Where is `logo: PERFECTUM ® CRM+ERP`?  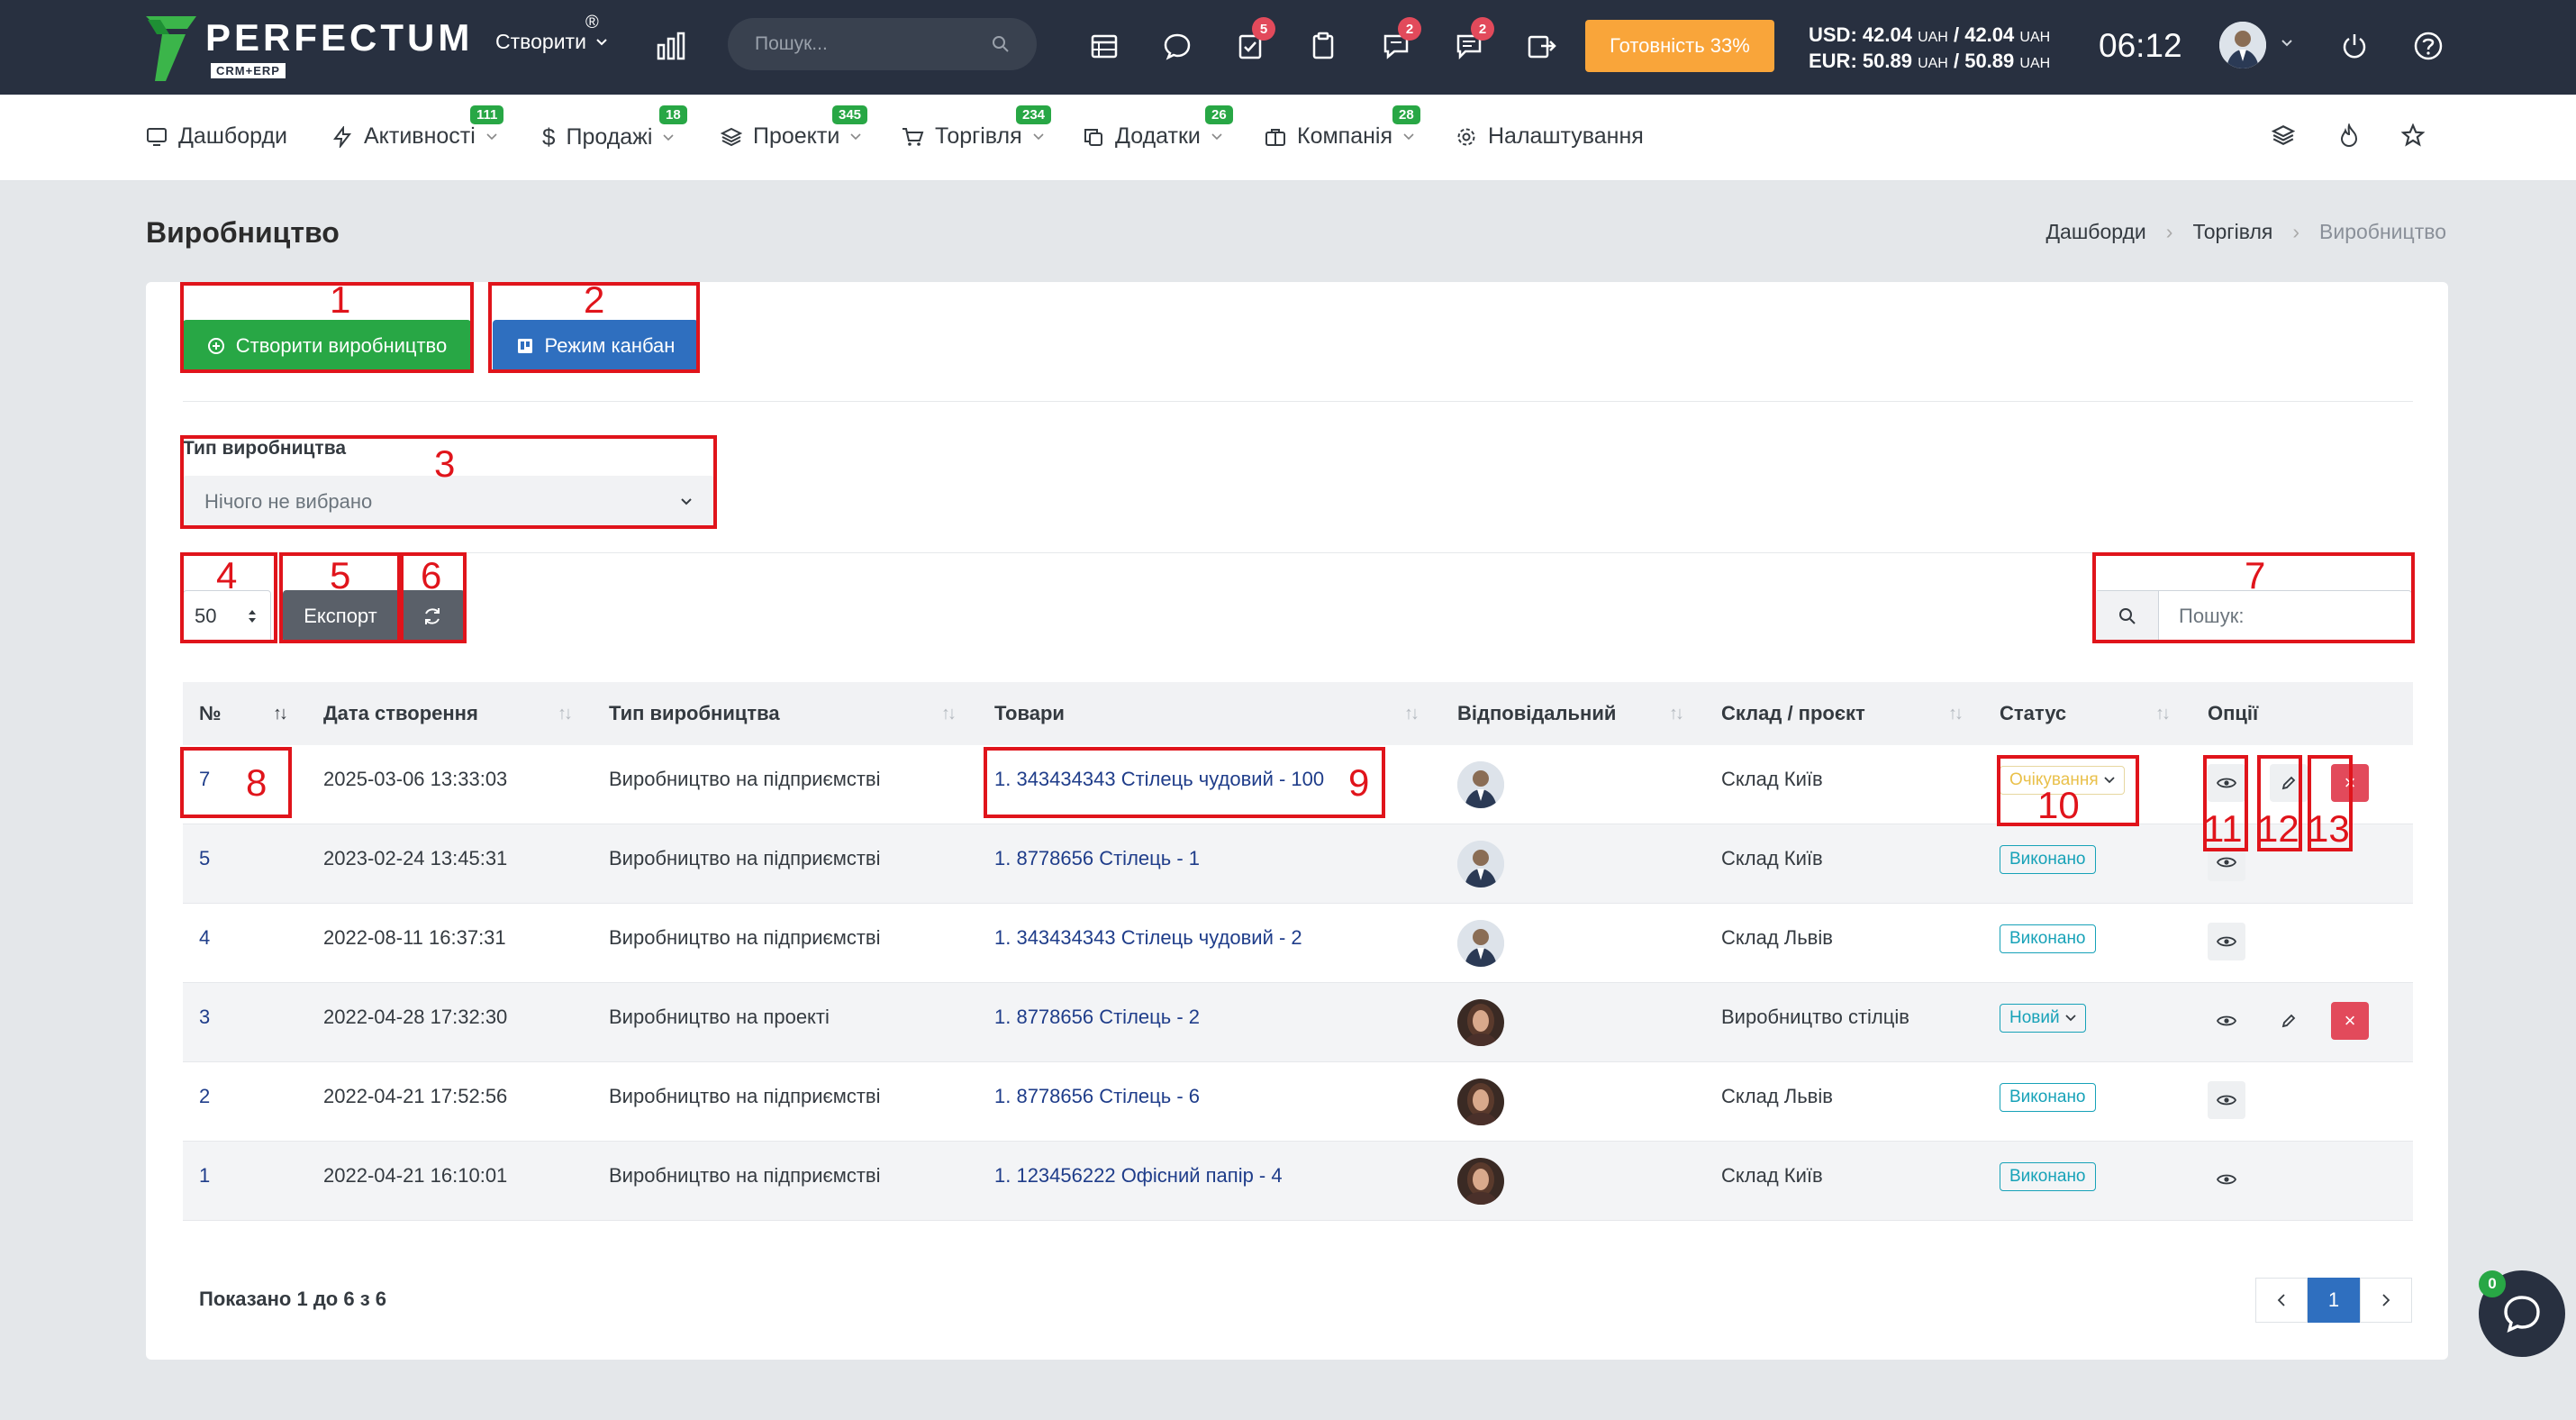
logo: PERFECTUM ® CRM+ERP is located at coordinates (372, 47).